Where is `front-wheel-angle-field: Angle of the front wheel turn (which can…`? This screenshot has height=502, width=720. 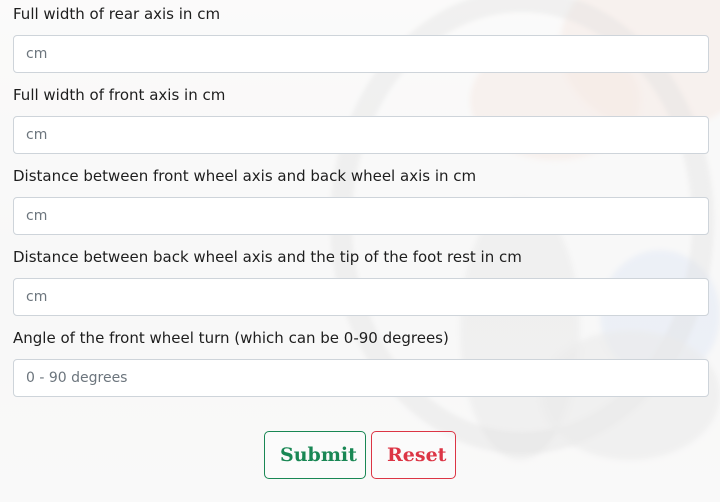
front-wheel-angle-field: Angle of the front wheel turn (which can… is located at coordinates (361, 362).